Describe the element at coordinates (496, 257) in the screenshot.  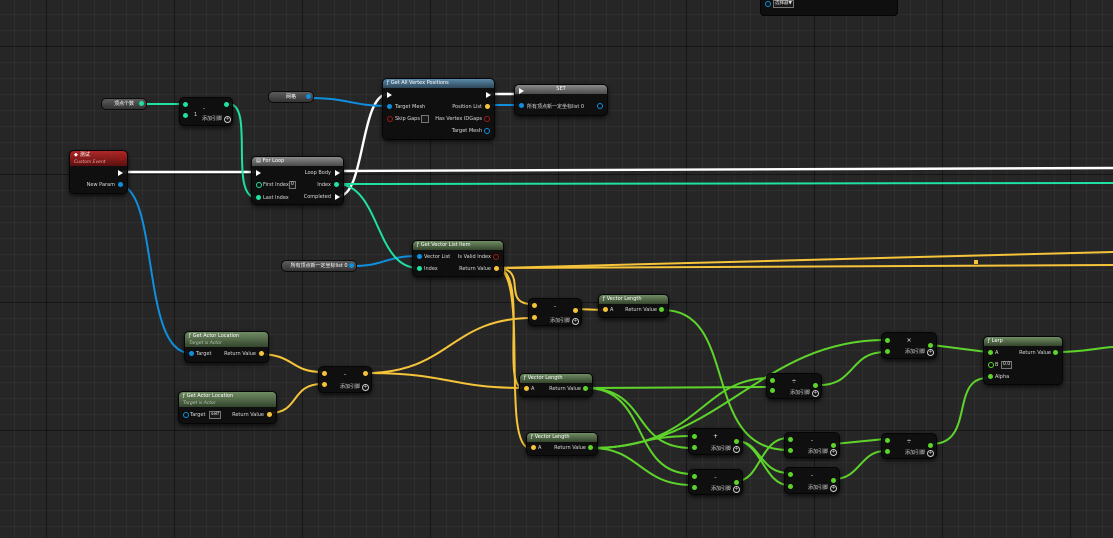
I see `is-valid-index-pin` at that location.